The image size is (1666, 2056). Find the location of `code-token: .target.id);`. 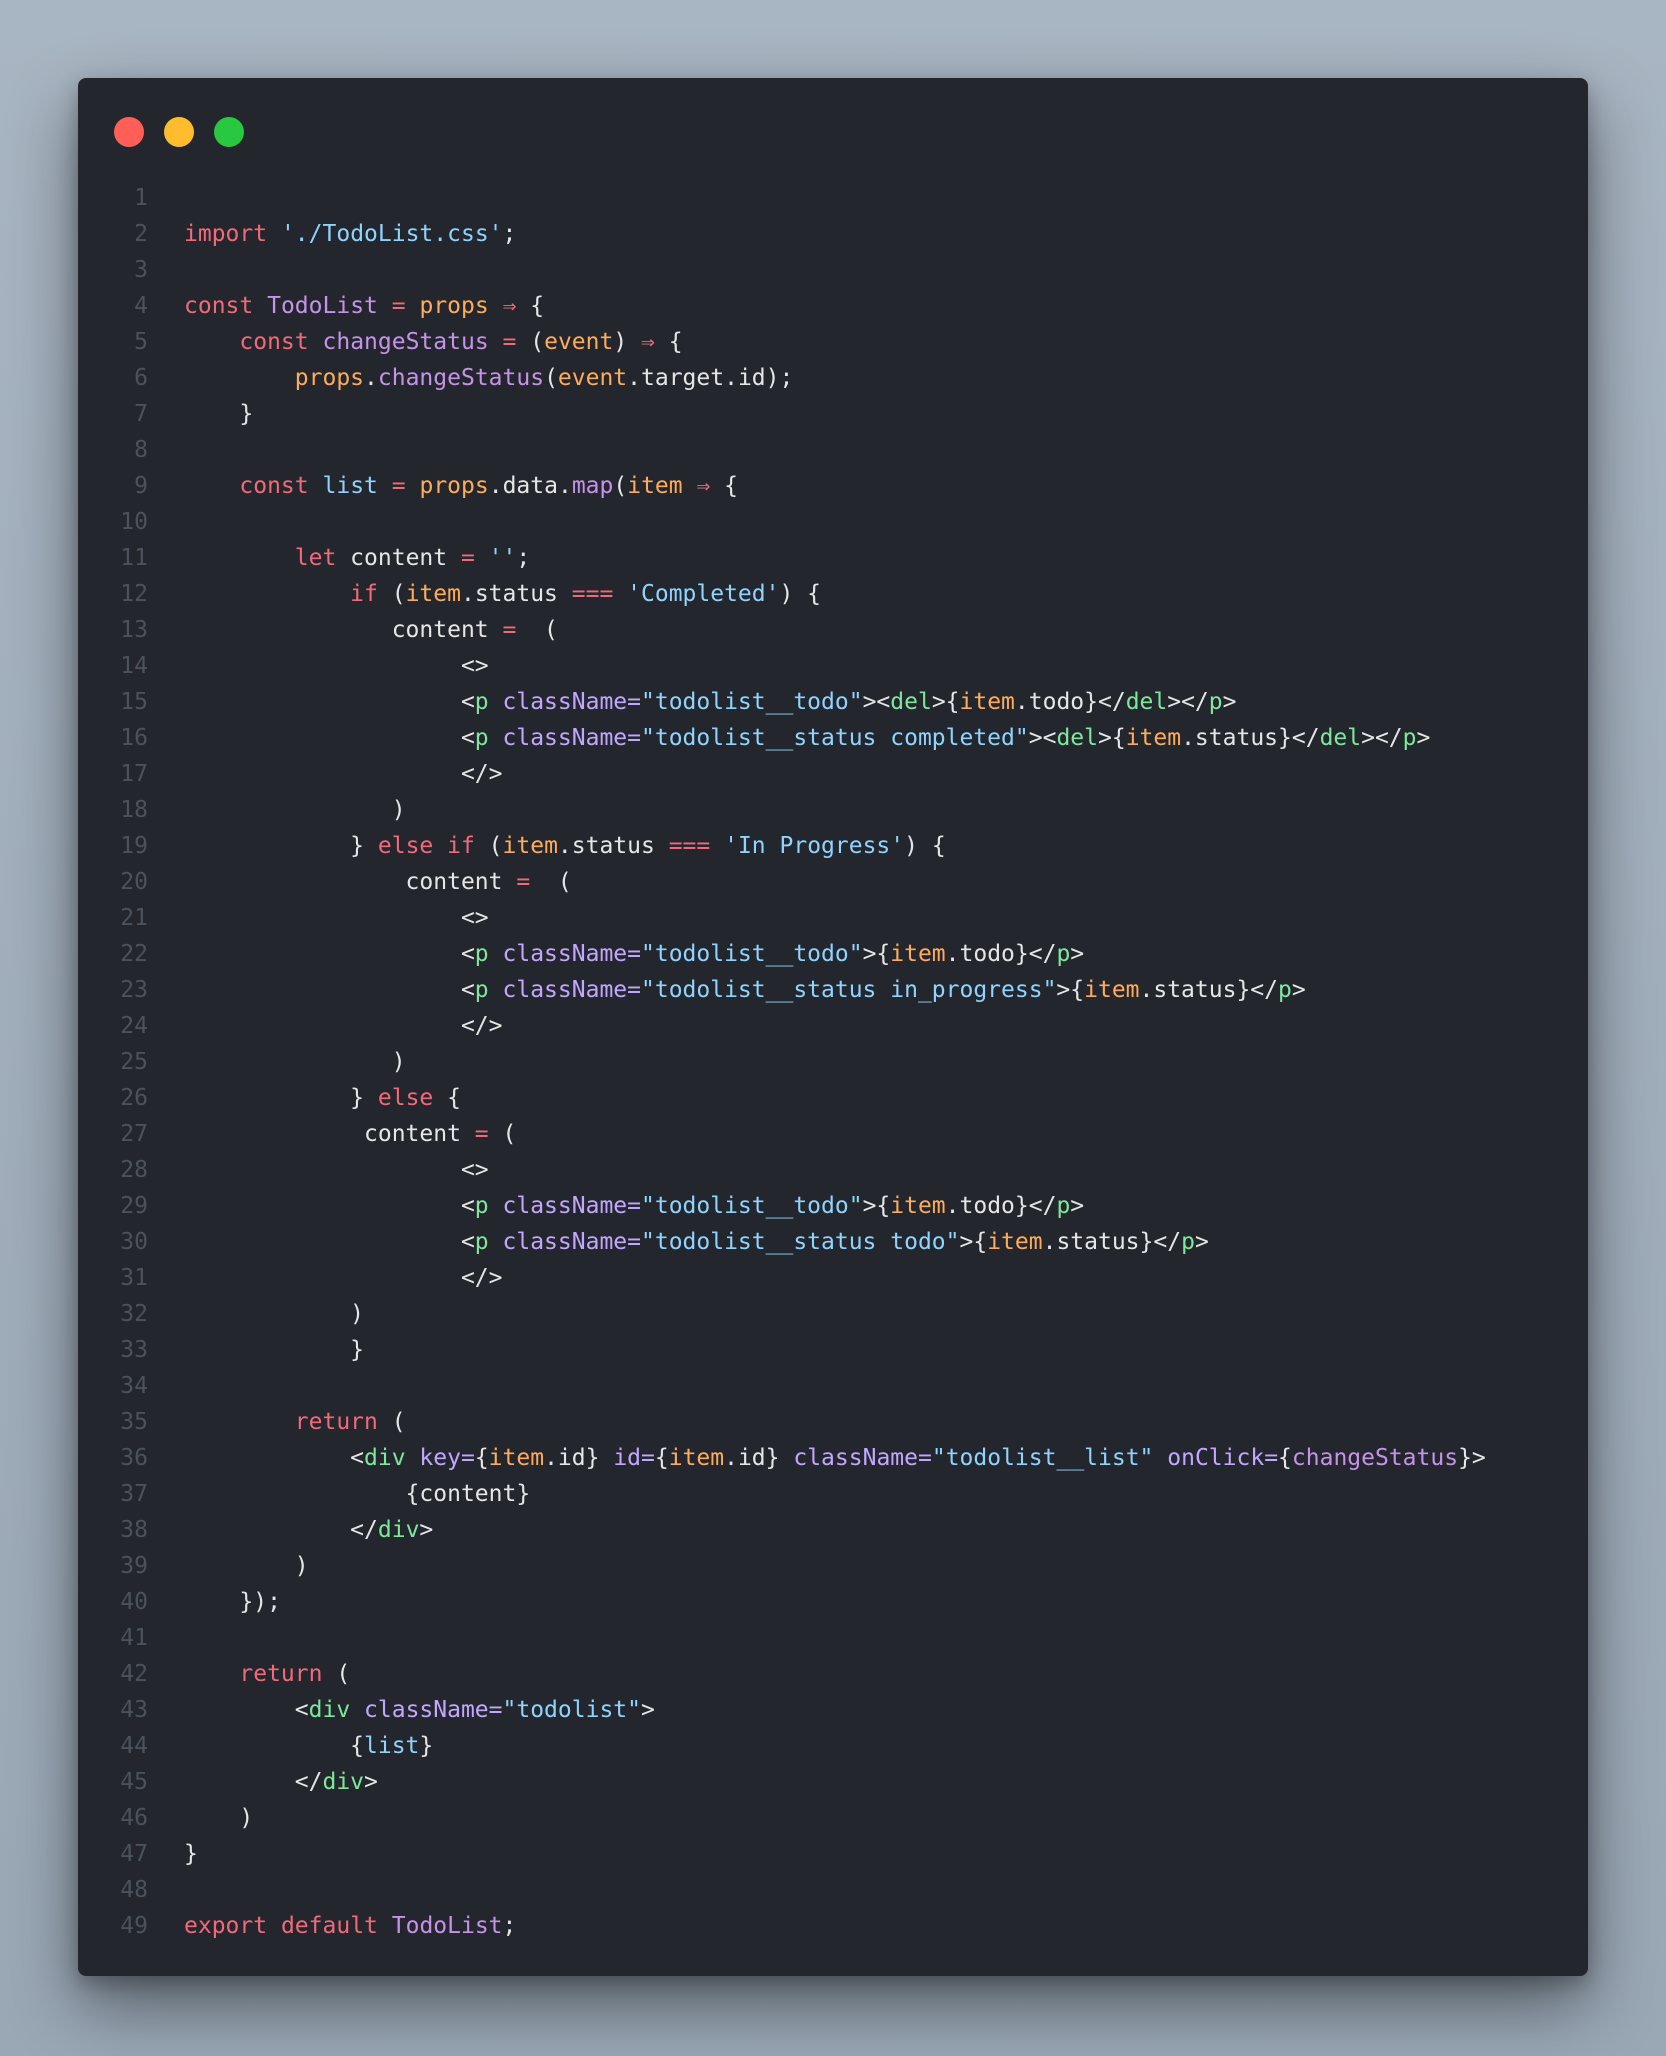

code-token: .target.id); is located at coordinates (710, 378).